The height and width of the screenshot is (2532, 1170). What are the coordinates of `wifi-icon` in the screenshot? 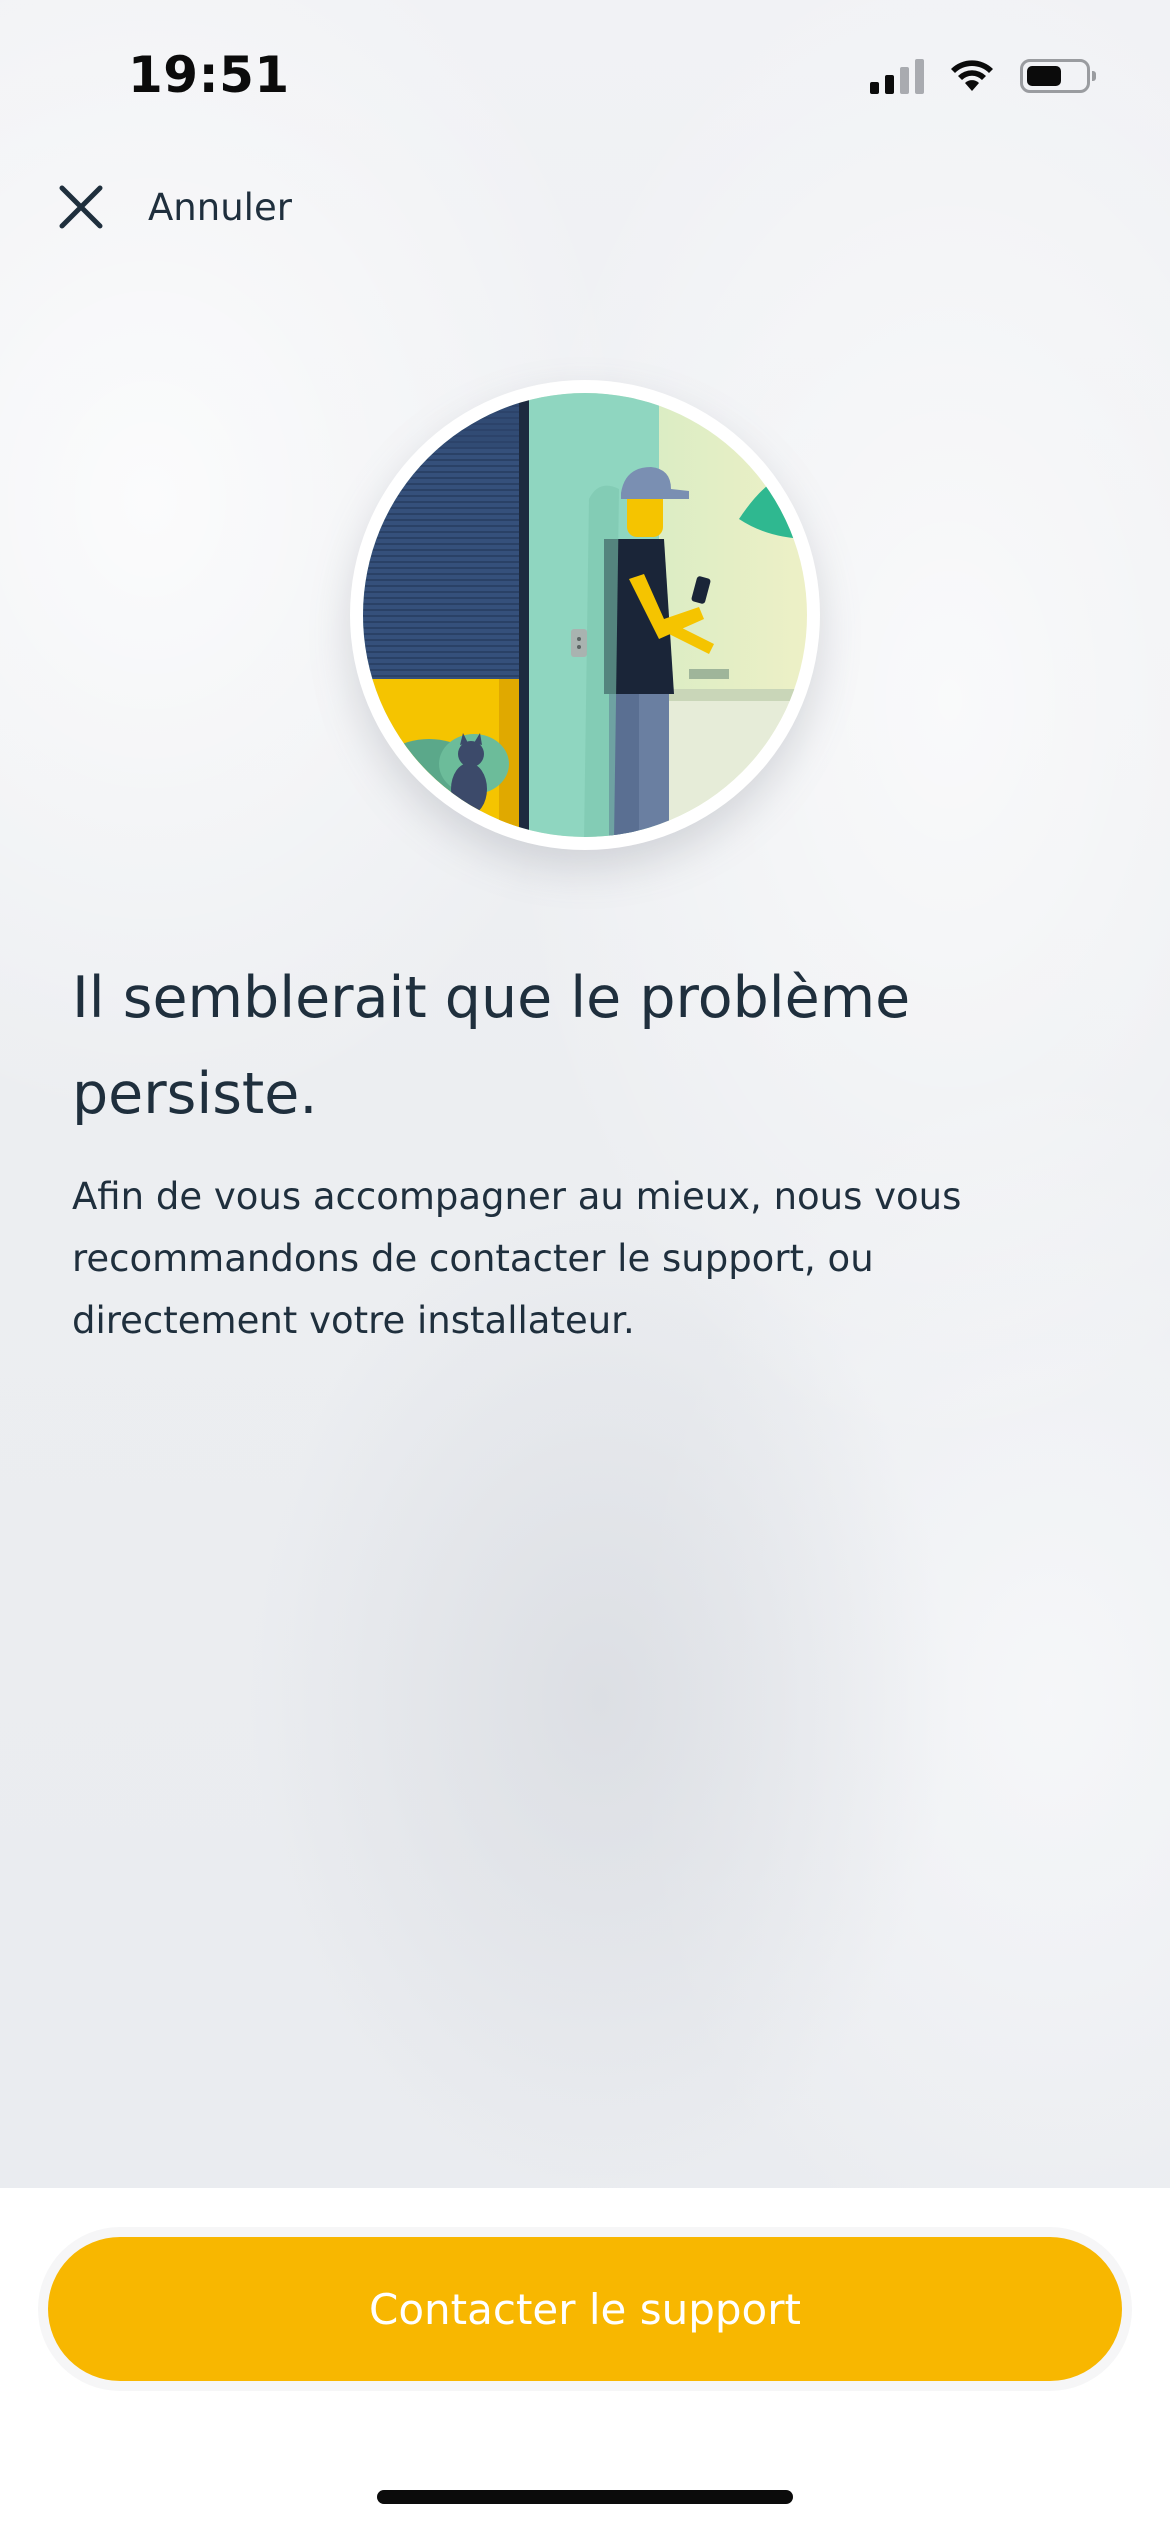 It's located at (972, 75).